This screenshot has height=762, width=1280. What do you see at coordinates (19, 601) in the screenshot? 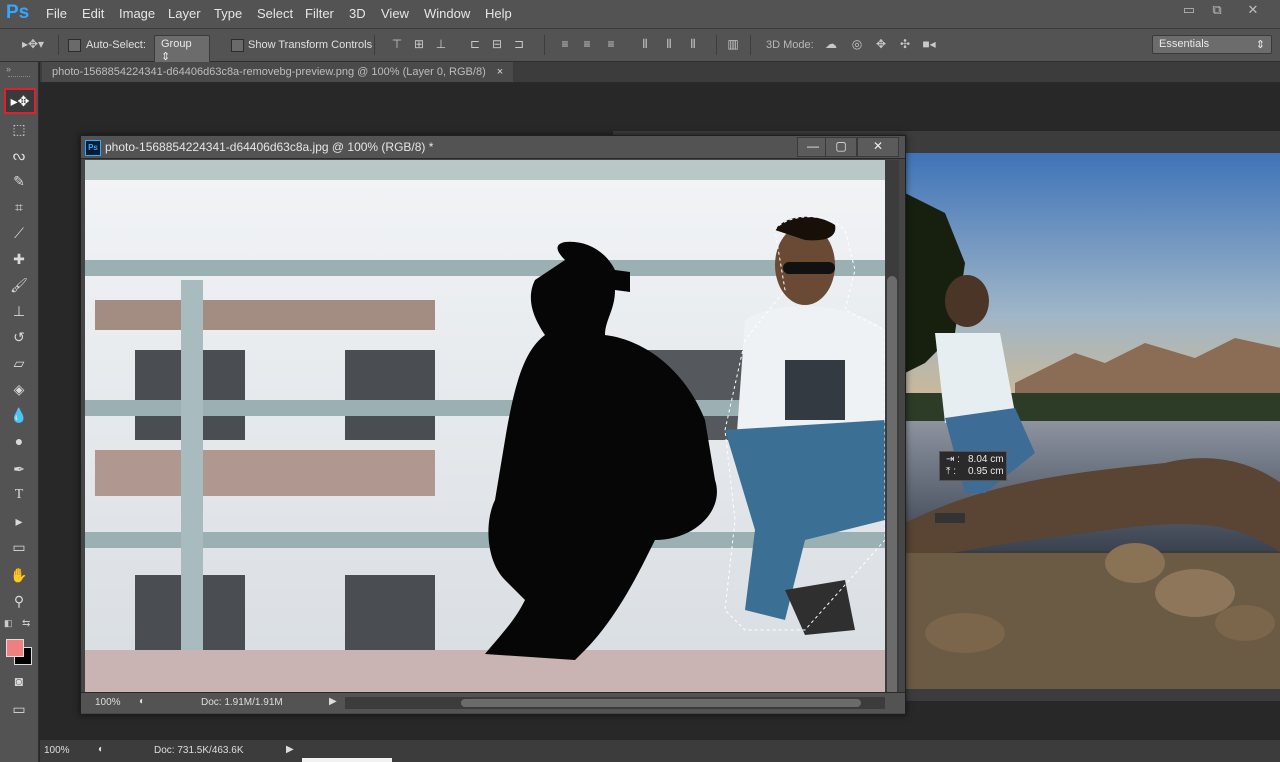
I see `zoom-tool: ⚲` at bounding box center [19, 601].